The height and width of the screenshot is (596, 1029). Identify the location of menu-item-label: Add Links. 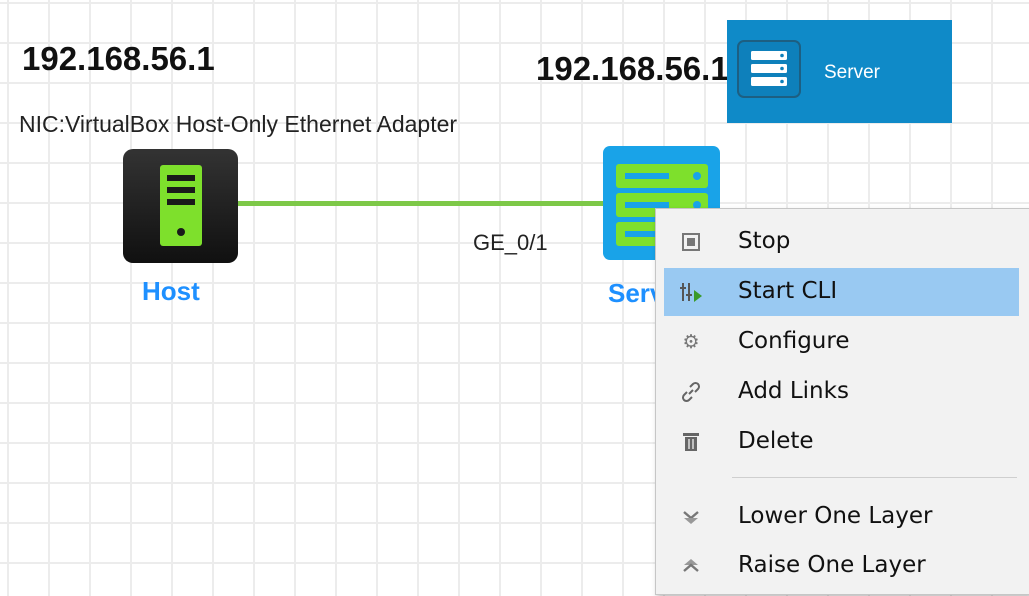
(793, 391).